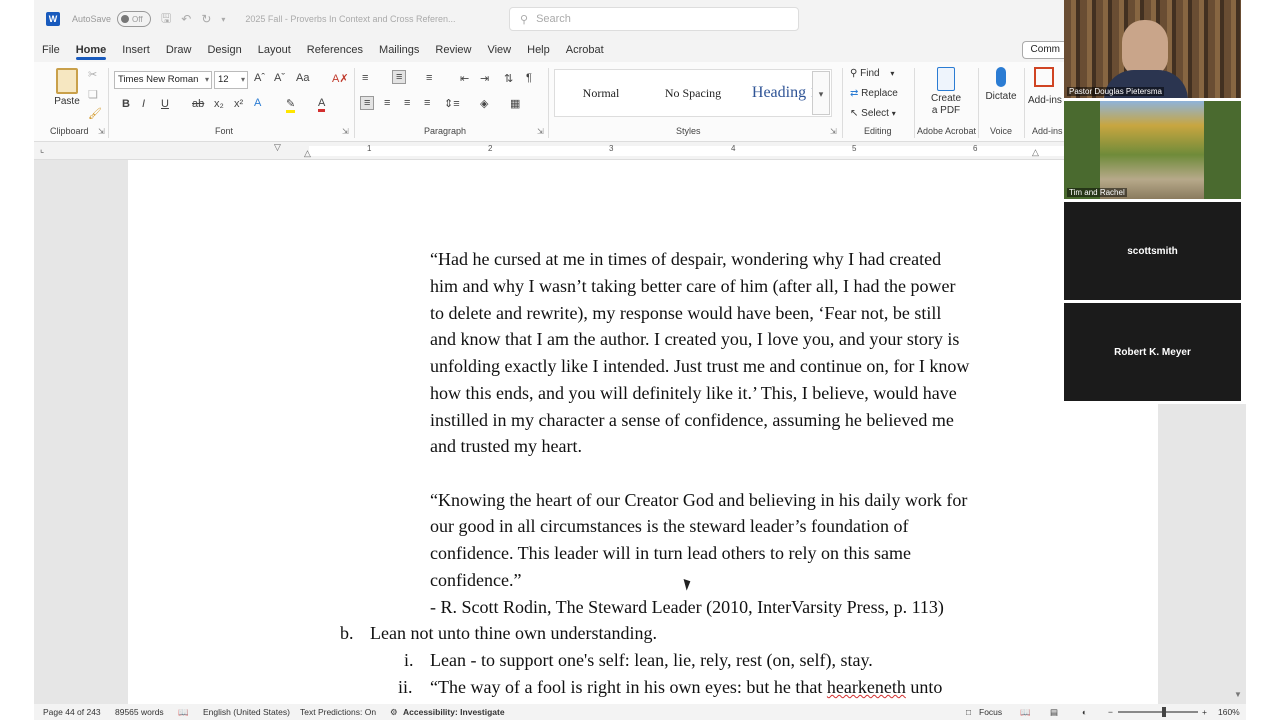  What do you see at coordinates (198, 104) in the screenshot?
I see `strikethrough-icon: ab` at bounding box center [198, 104].